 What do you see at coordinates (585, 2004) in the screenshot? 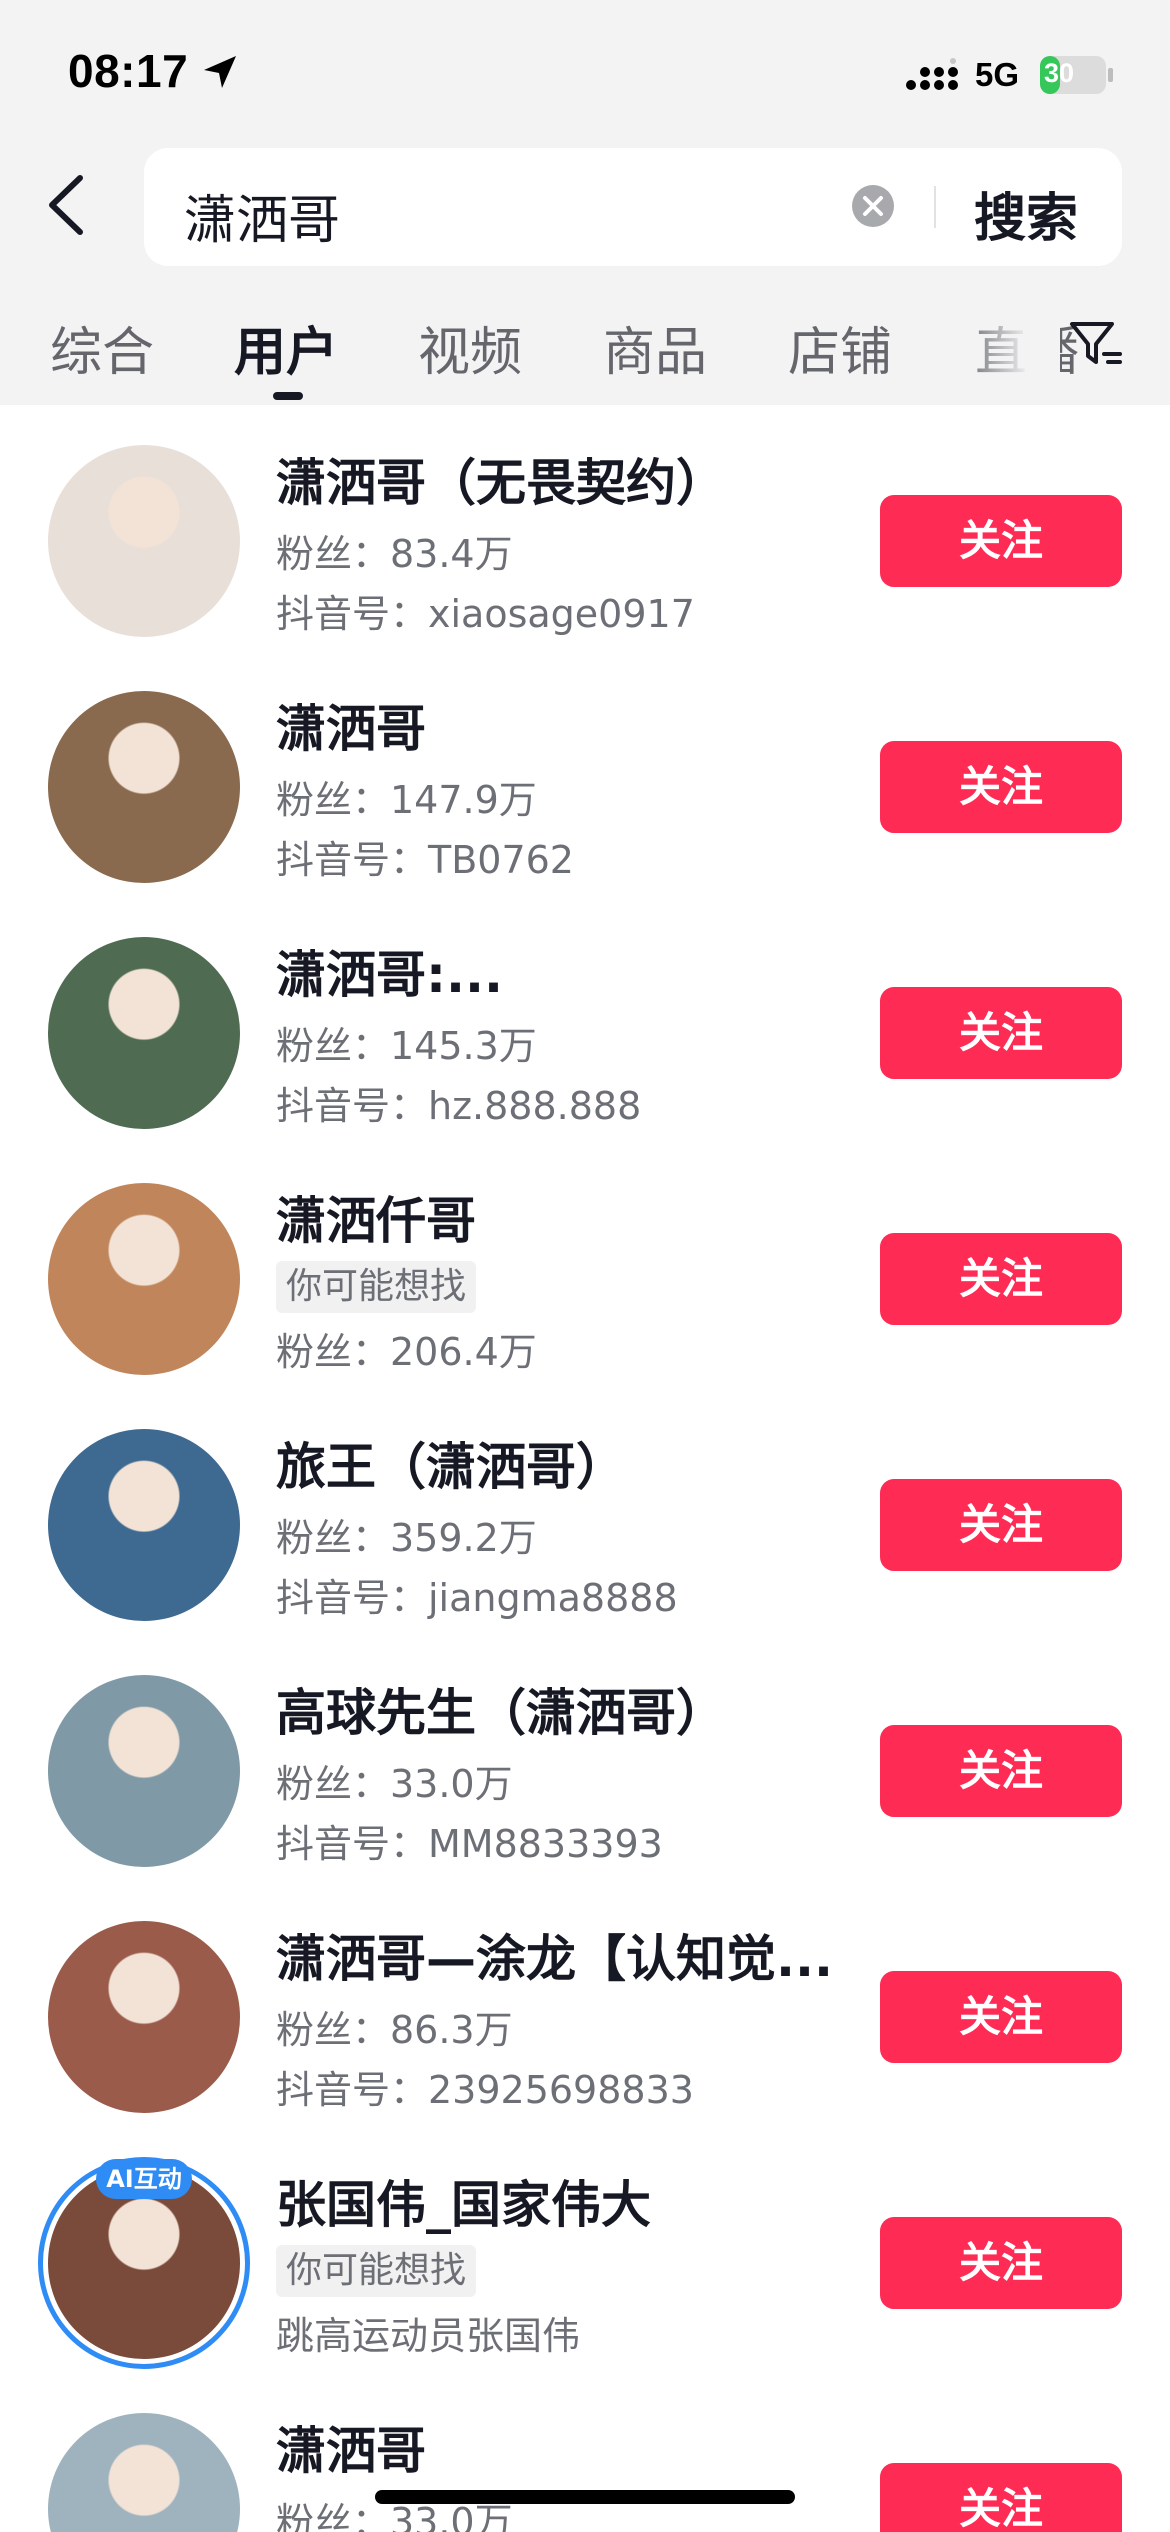
I see `user-row: 潇洒哥—涂龙【认知觉... 粉丝：86.3万抖音号：23925698833 关注` at bounding box center [585, 2004].